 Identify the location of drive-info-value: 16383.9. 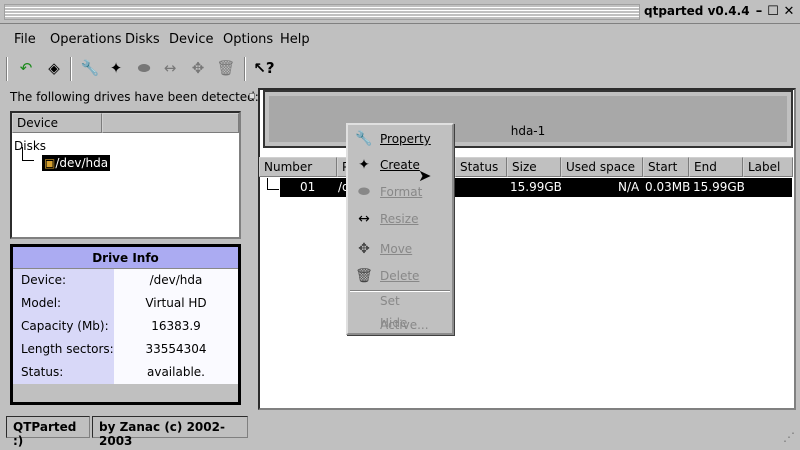
(176, 326).